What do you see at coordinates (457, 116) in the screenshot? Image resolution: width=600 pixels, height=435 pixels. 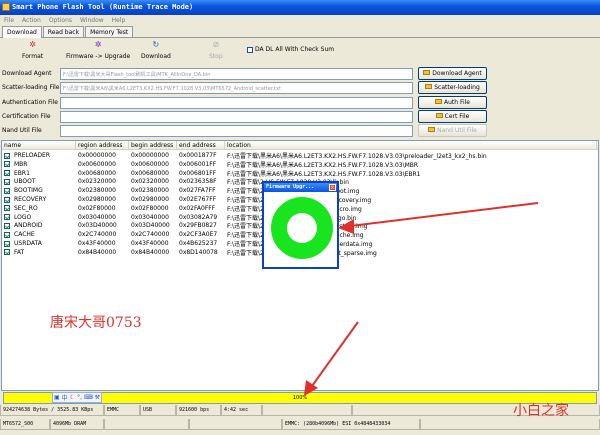 I see `cert-file-button-label: Cert File` at bounding box center [457, 116].